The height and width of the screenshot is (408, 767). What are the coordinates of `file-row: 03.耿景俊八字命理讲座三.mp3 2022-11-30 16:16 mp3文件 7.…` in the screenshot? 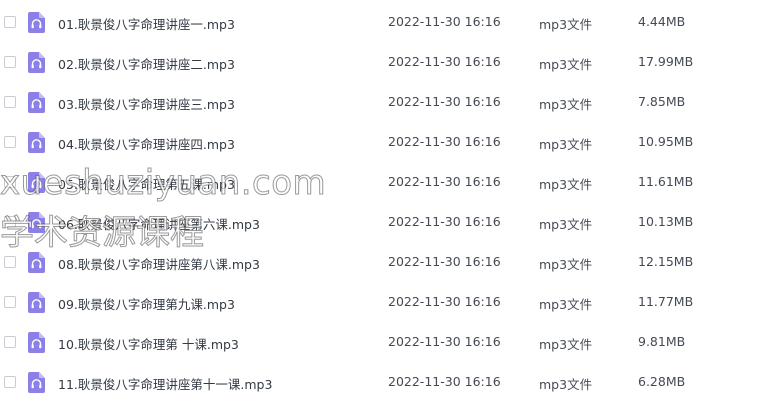 It's located at (383, 103).